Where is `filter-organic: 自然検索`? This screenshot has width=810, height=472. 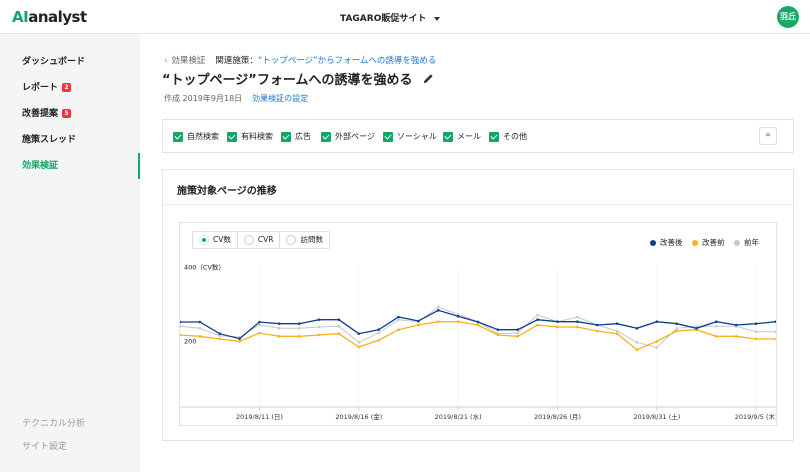 filter-organic: 自然検索 is located at coordinates (196, 136).